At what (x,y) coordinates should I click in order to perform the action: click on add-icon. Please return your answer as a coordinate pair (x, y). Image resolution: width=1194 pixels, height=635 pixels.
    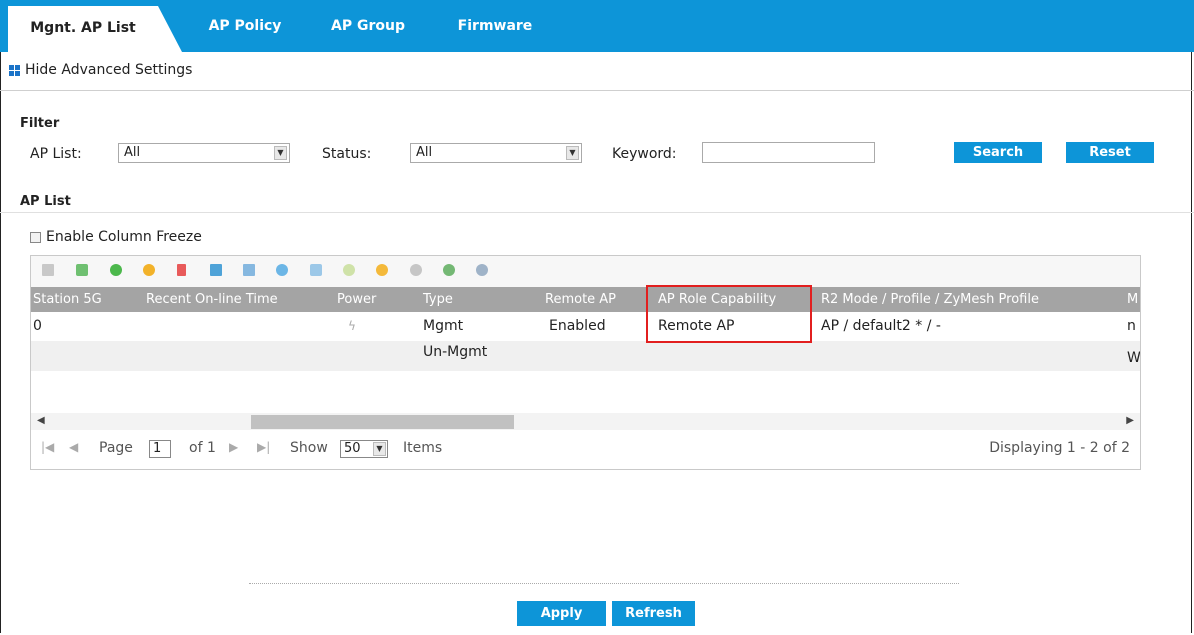
    Looking at the image, I should click on (116, 270).